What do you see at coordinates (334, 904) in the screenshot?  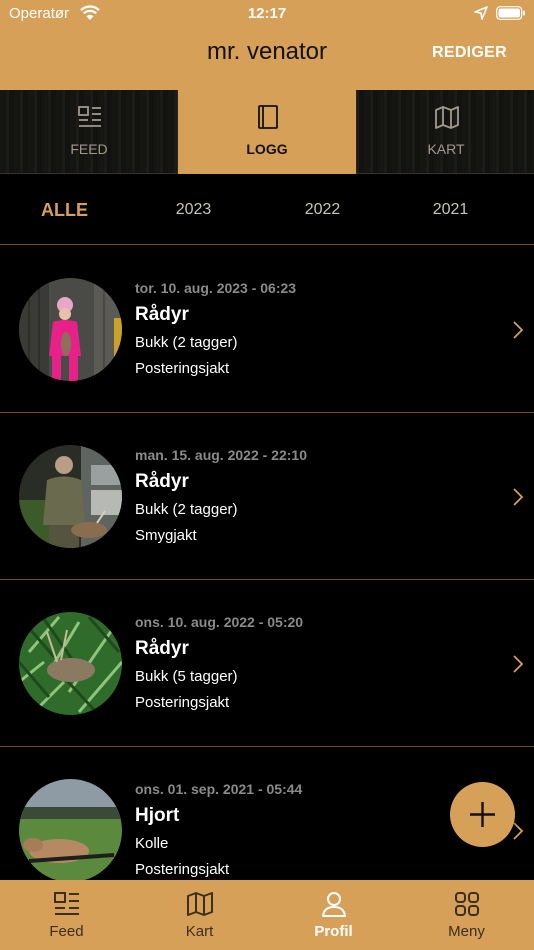 I see `person-icon` at bounding box center [334, 904].